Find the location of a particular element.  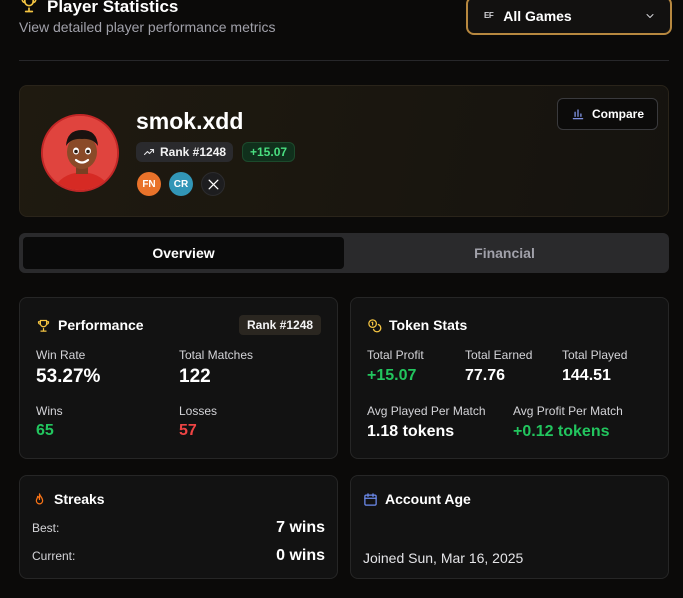

total-profit-label: Total Profit is located at coordinates (395, 355).